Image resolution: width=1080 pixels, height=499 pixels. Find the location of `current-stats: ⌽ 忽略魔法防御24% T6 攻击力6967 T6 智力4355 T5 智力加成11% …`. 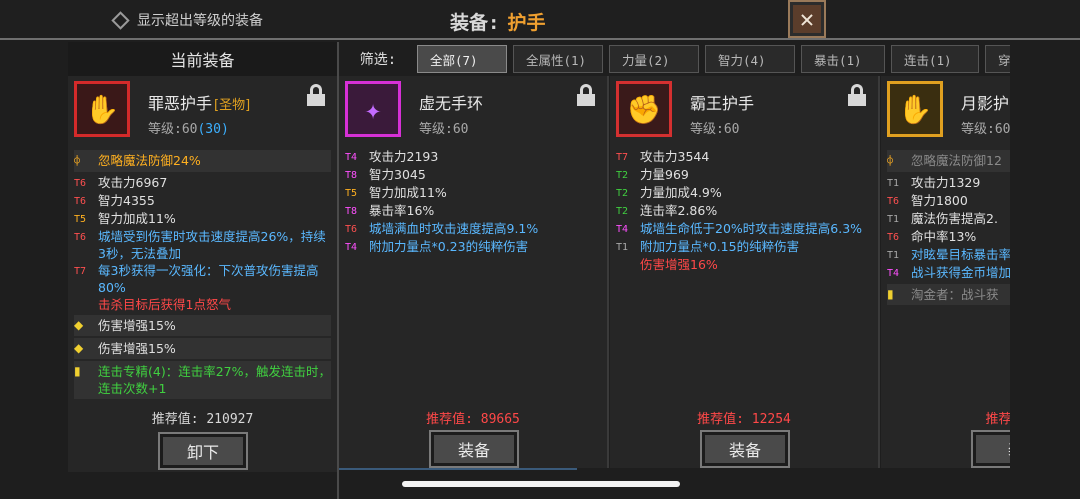

current-stats: ⌽ 忽略魔法防御24% T6 攻击力6967 T6 智力4355 T5 智力加成11% … is located at coordinates (202, 274).